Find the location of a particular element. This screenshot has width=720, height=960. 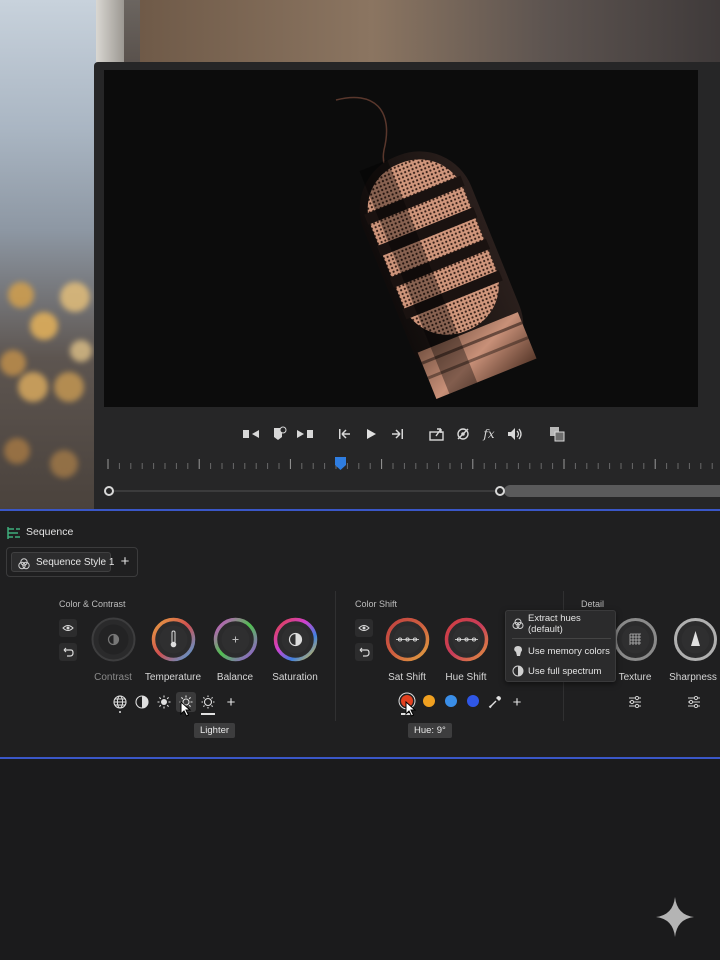

style-chip-label: Sequence Style 1 is located at coordinates (75, 562).